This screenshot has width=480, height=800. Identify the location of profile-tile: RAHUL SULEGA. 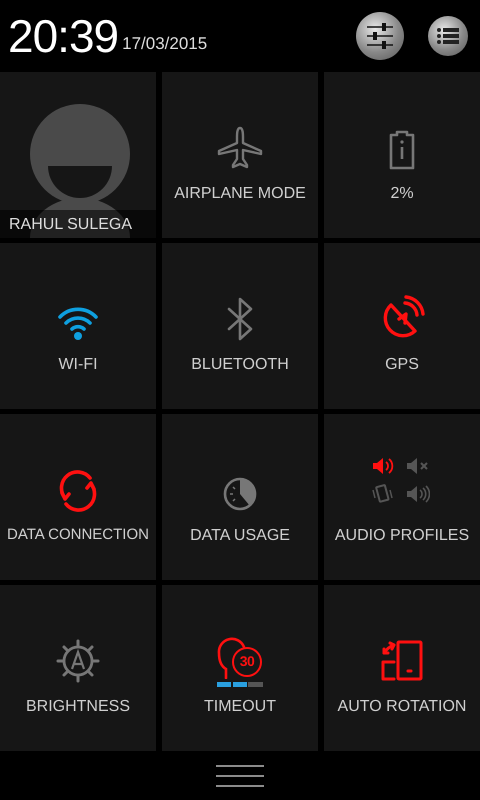
(78, 155).